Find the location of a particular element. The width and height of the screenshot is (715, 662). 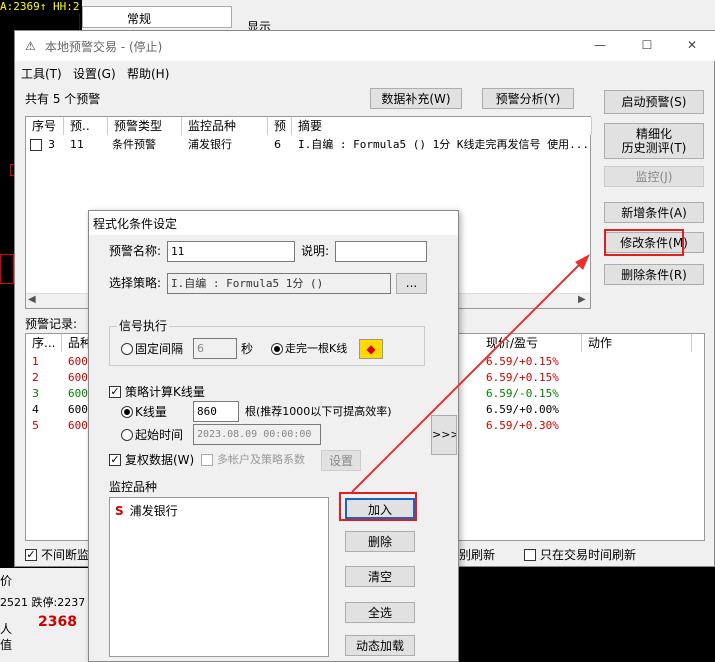

annotation-arrow is located at coordinates (470, 373).